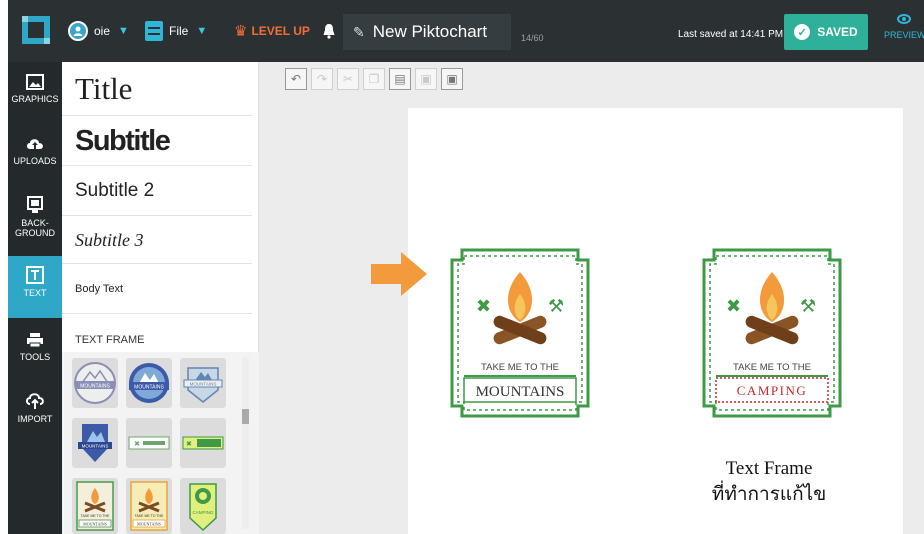 This screenshot has height=534, width=924. I want to click on subtitle2-text-option: Subtitle 2, so click(157, 191).